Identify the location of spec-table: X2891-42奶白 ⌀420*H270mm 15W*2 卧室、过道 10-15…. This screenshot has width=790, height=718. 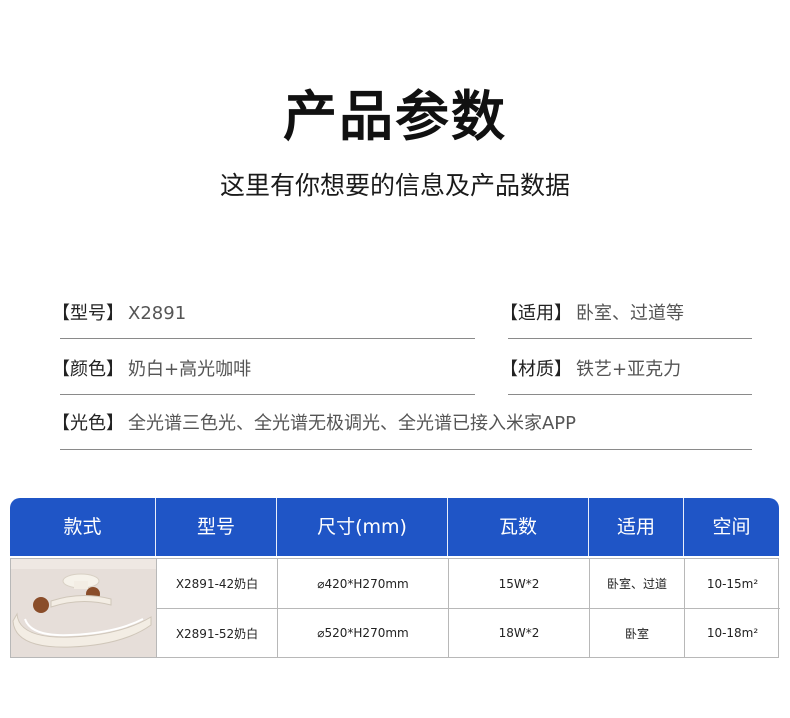
(395, 608).